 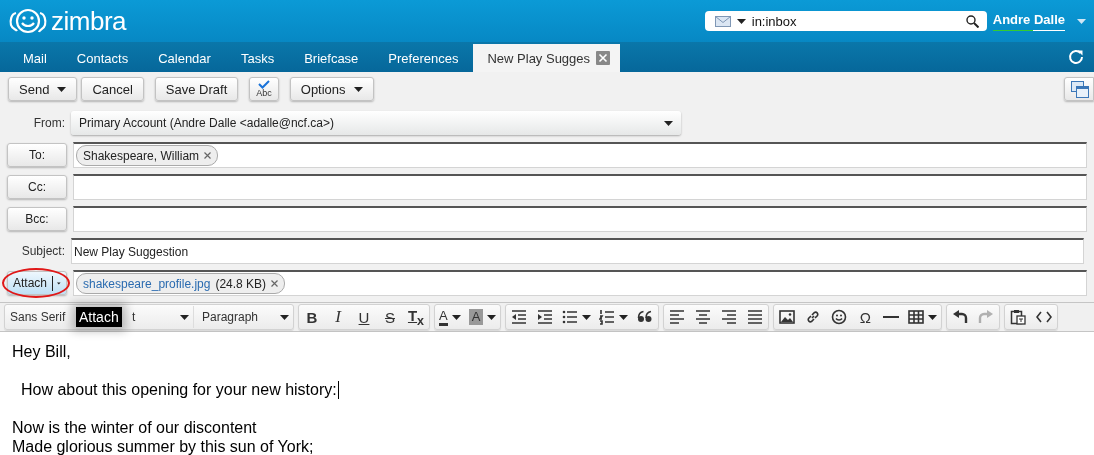 I want to click on quote-icon, so click(x=645, y=317).